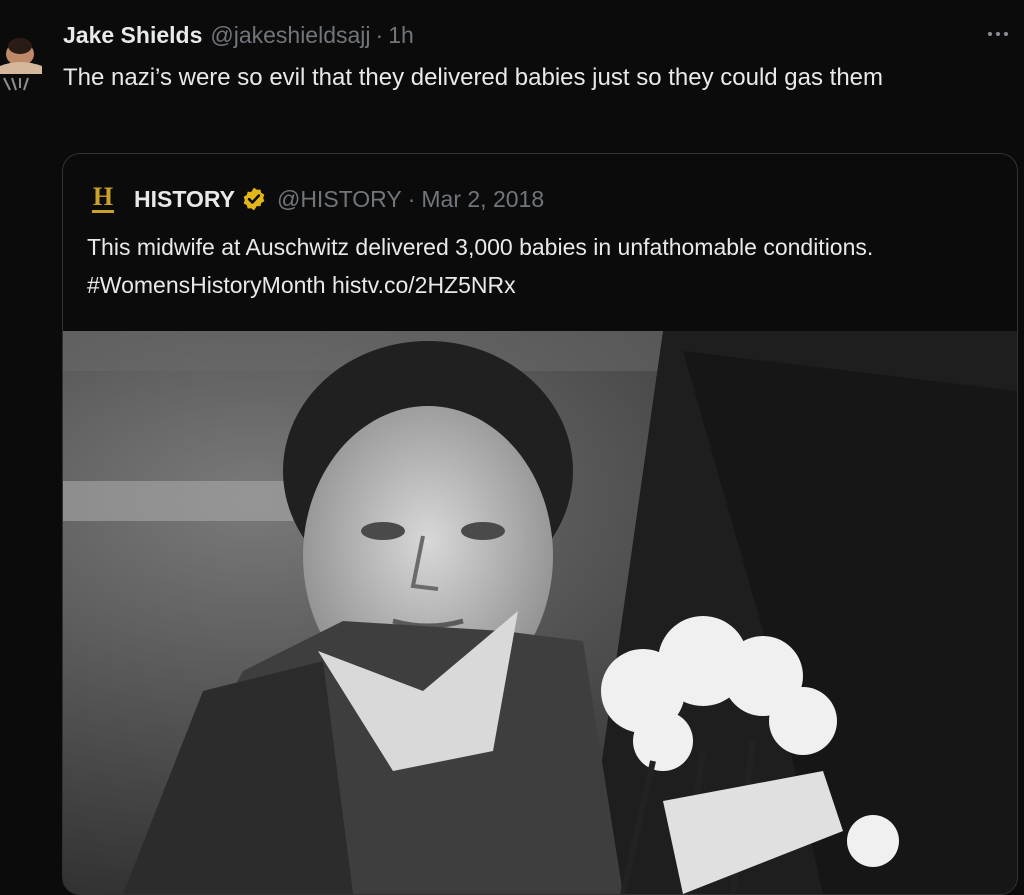 This screenshot has width=1024, height=895. I want to click on tweet-header: Jake Shields @jakeshieldsajj · 1h, so click(238, 35).